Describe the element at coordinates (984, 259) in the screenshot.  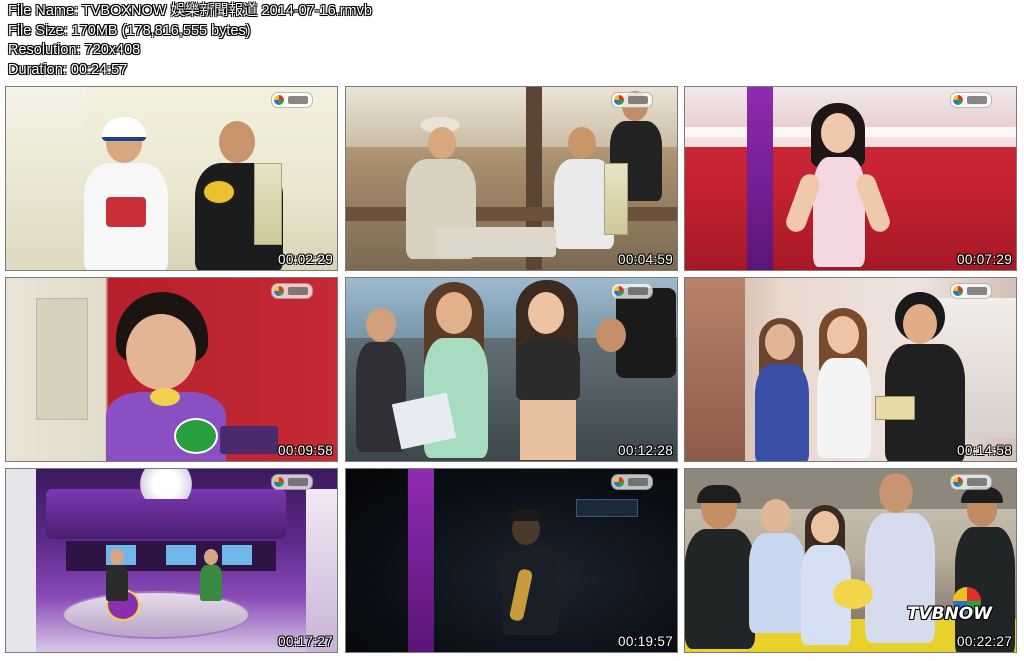
I see `thumbnail-timestamp: 00:07:29` at that location.